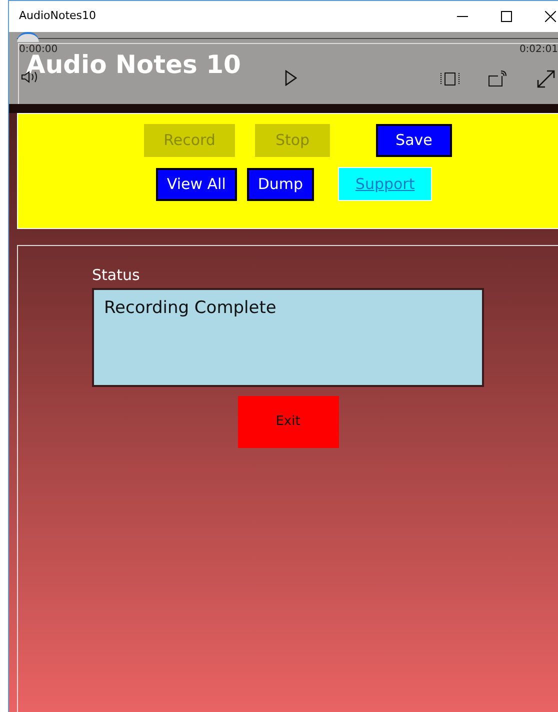 The height and width of the screenshot is (712, 558). I want to click on minimize-icon, so click(462, 17).